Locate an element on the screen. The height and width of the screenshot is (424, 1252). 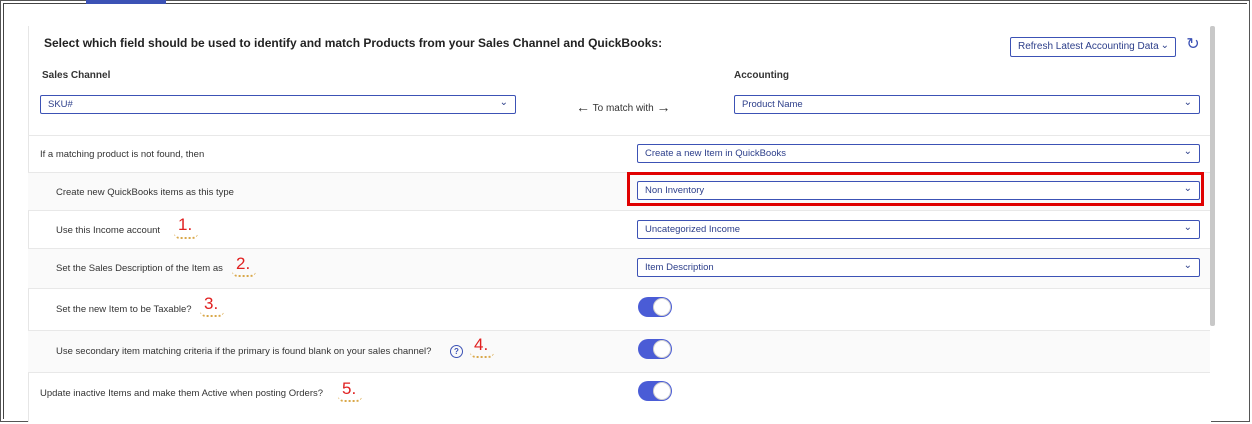
row-label-taxable: Set the new Item to be Taxable? is located at coordinates (124, 309).